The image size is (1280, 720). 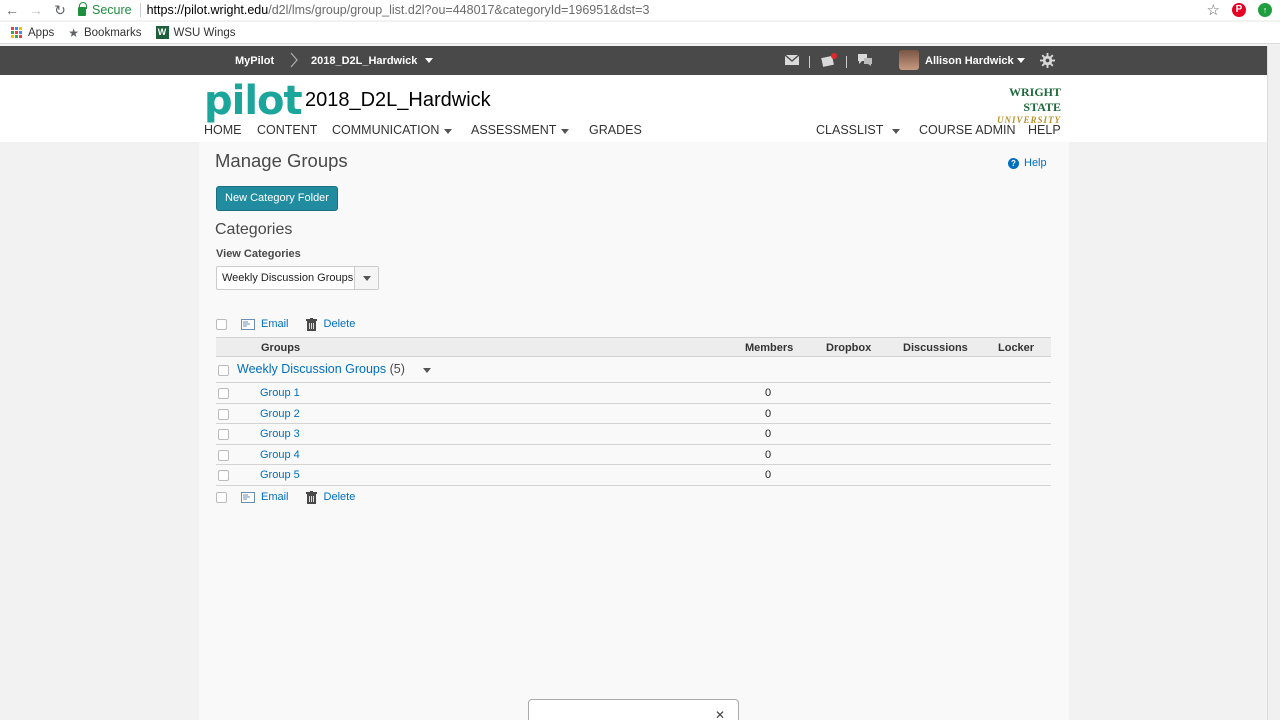 What do you see at coordinates (720, 714) in the screenshot?
I see `close-icon: ✕` at bounding box center [720, 714].